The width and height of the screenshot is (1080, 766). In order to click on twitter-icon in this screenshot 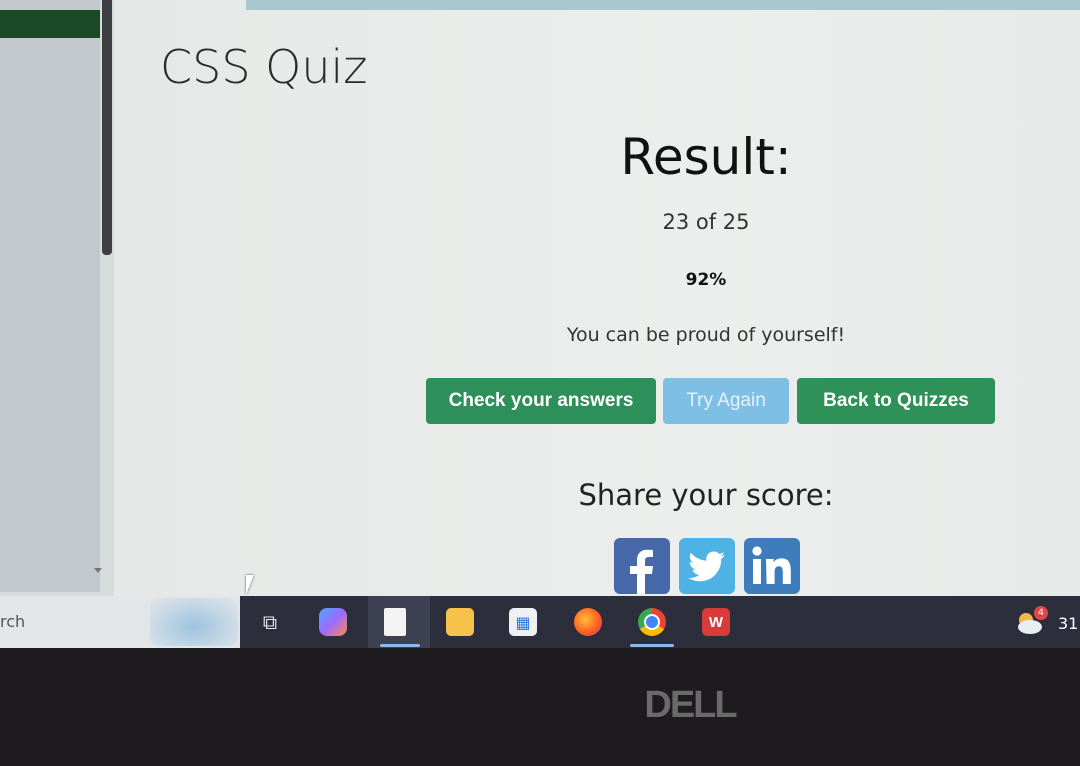, I will do `click(706, 566)`.